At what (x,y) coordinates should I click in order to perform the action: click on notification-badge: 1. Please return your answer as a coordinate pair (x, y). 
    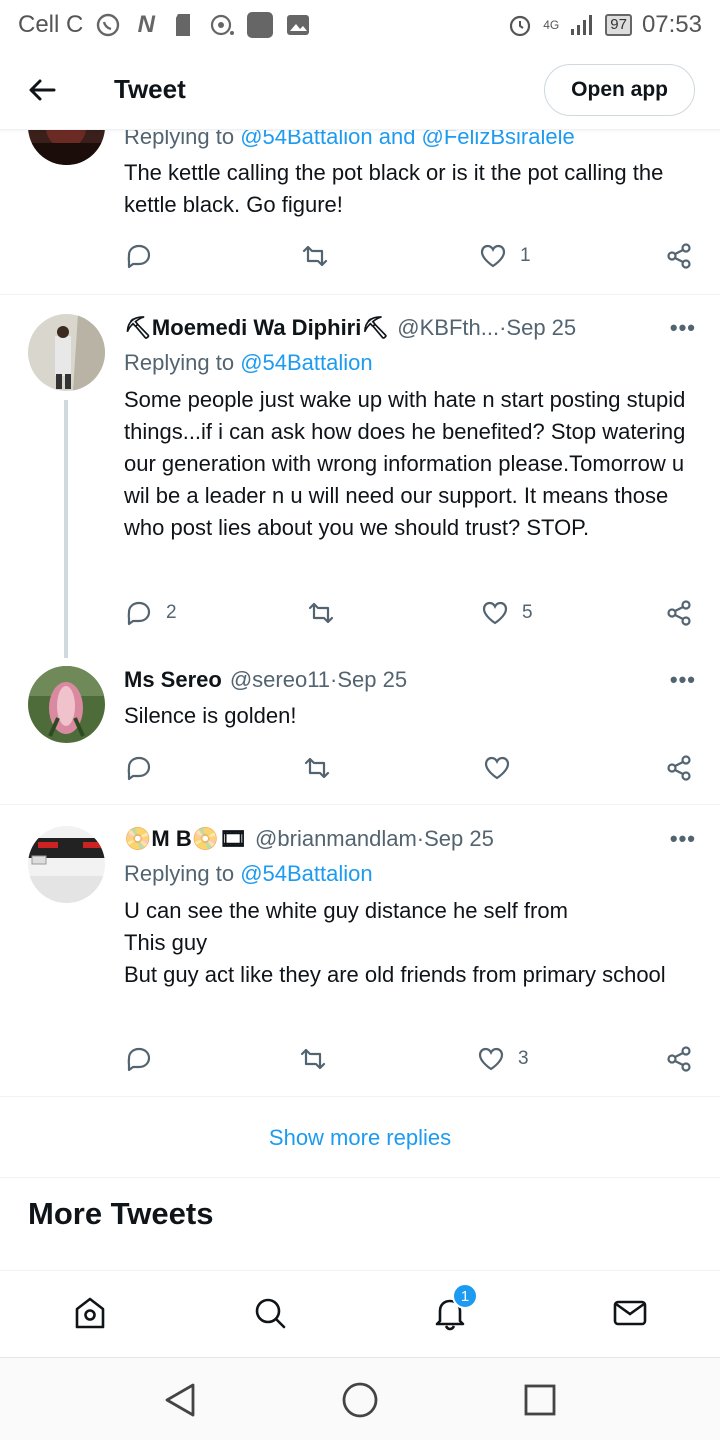
    Looking at the image, I should click on (465, 1296).